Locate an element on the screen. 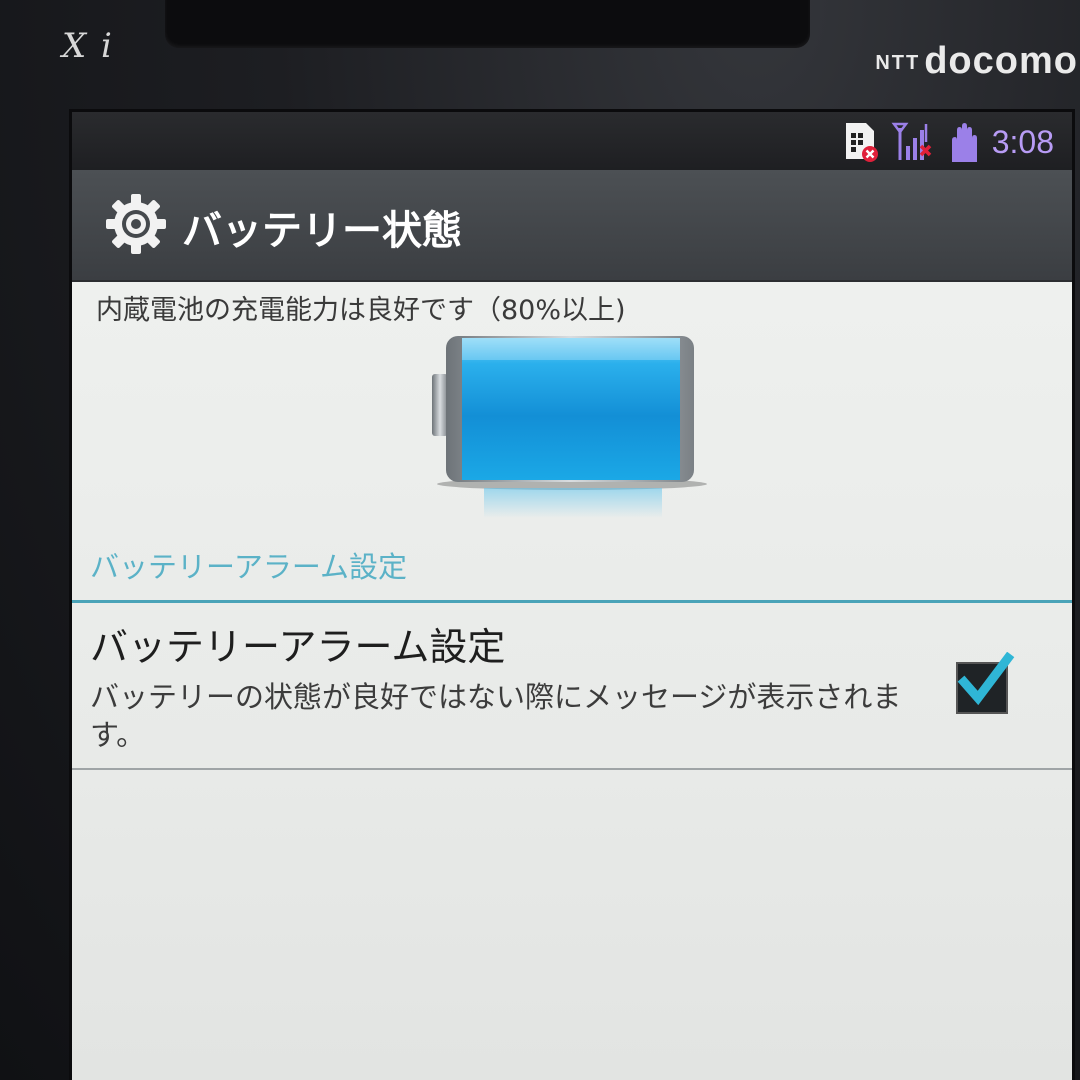  carrier-prefix: NTT is located at coordinates (898, 63).